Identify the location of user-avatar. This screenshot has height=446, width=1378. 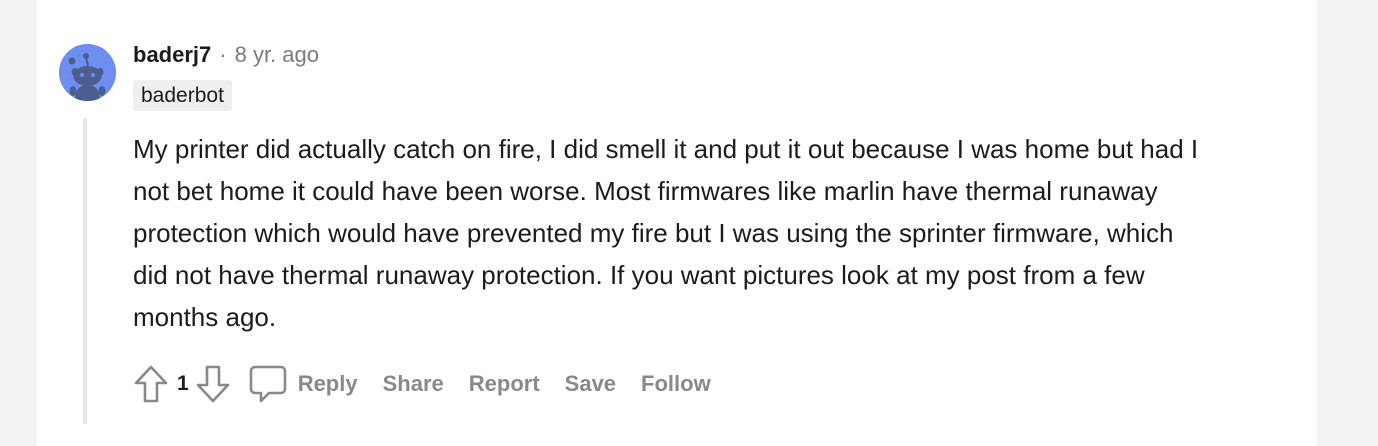
(87, 72).